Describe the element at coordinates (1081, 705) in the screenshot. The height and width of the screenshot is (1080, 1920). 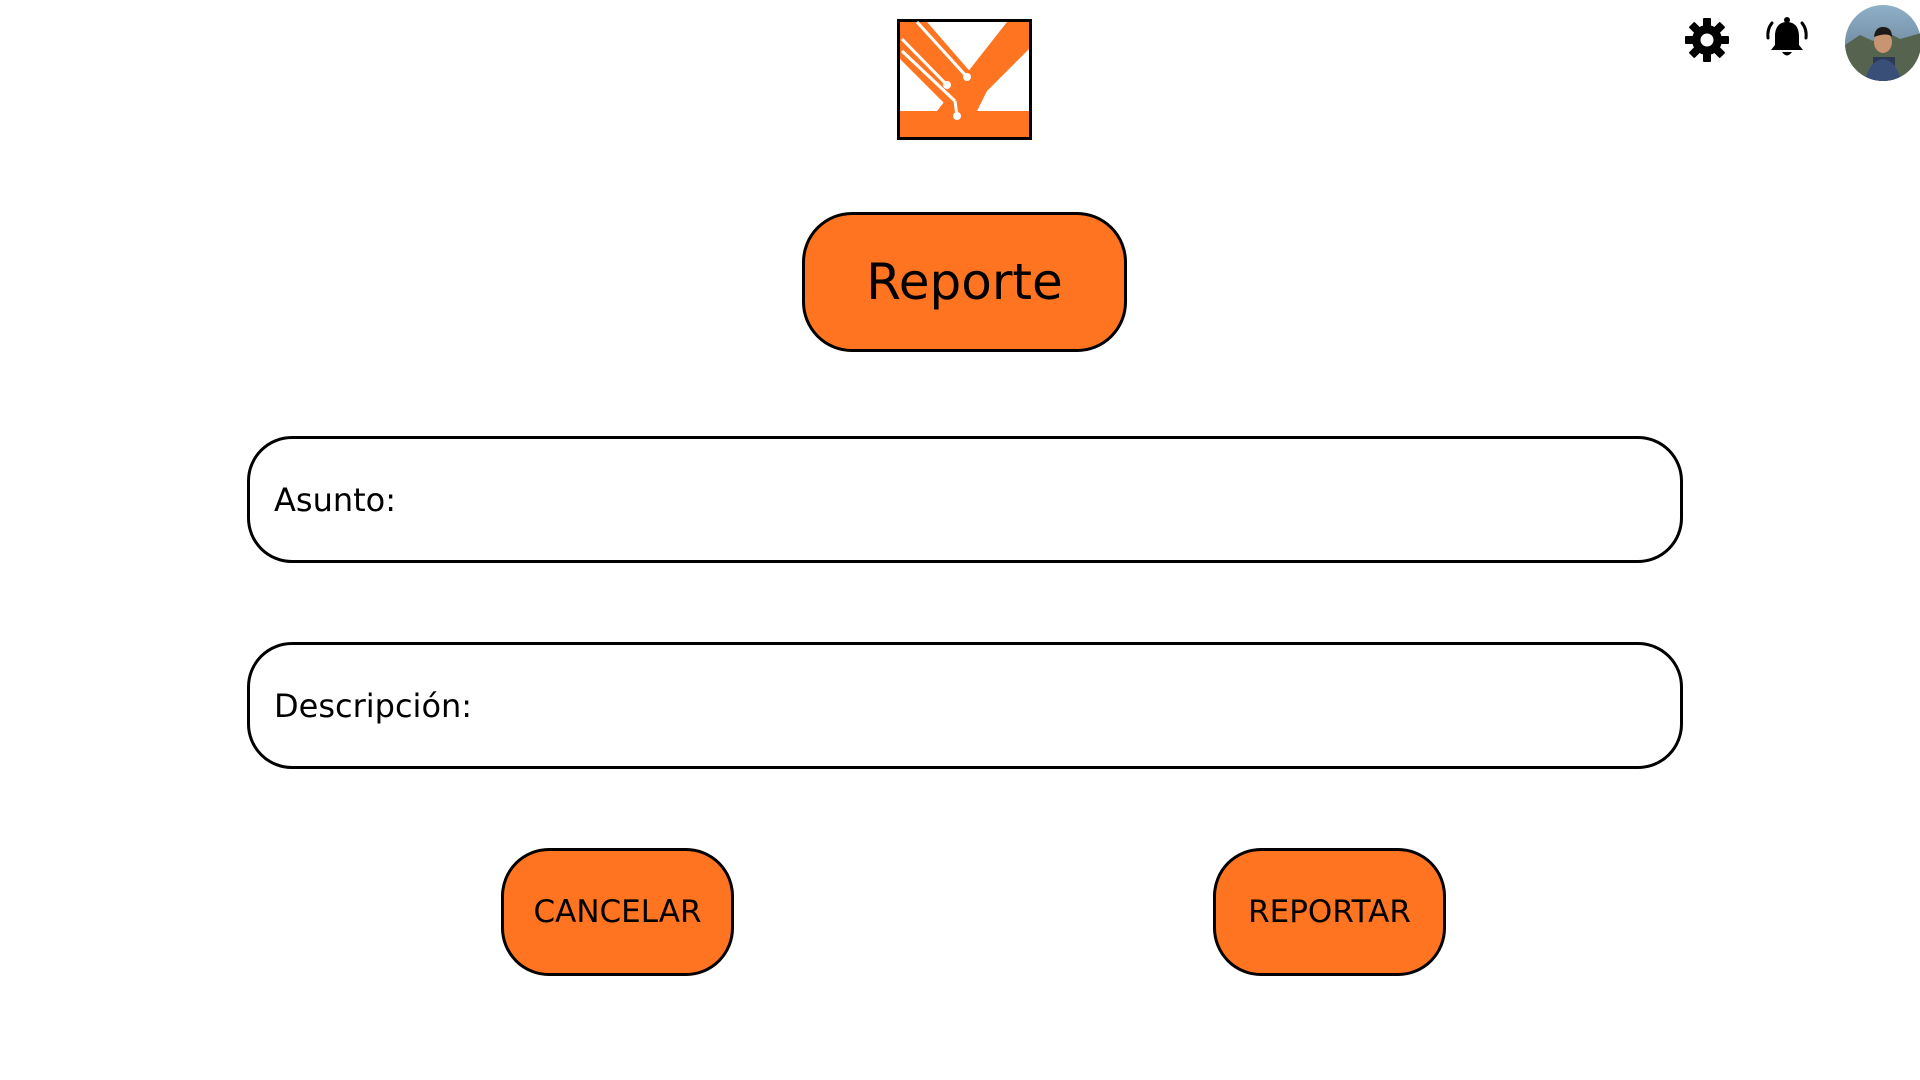
I see `description-input` at that location.